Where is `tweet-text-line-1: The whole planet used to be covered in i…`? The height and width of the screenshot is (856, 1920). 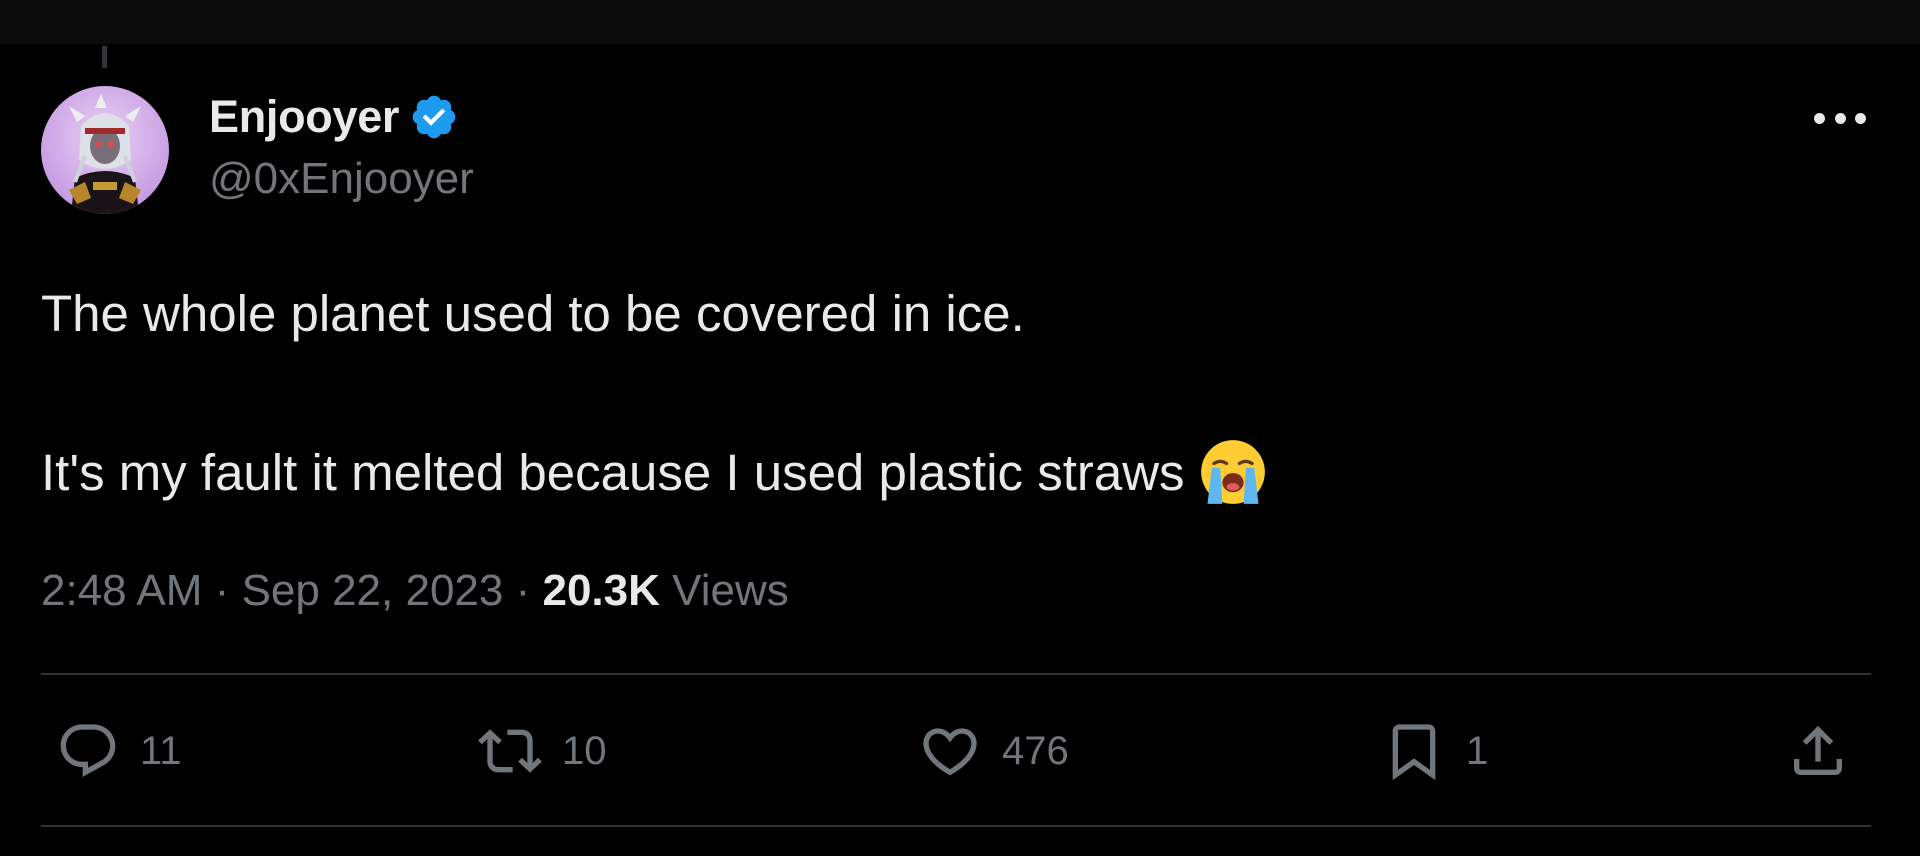 tweet-text-line-1: The whole planet used to be covered in i… is located at coordinates (533, 313).